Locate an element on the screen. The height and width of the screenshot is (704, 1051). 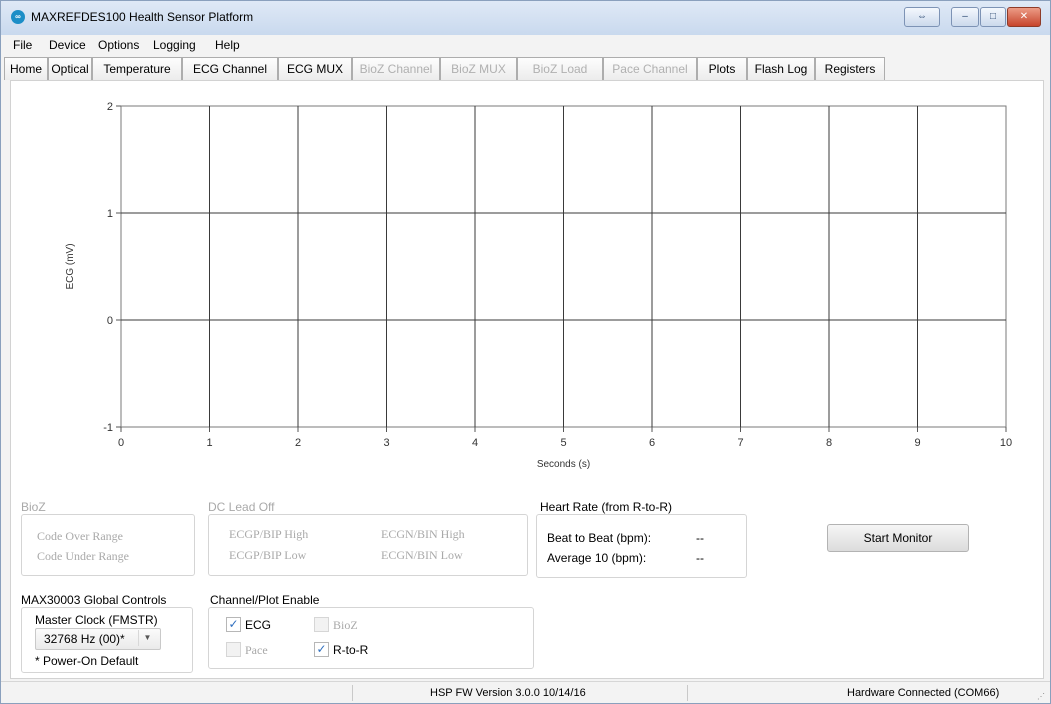
menu-device: Device is located at coordinates (67, 45).